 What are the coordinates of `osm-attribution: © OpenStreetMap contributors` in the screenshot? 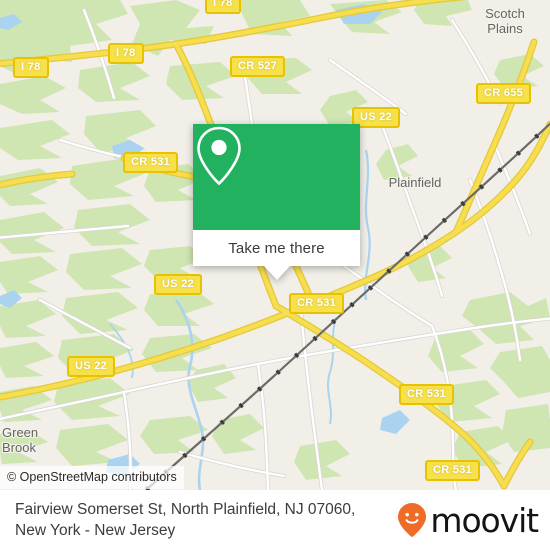 It's located at (92, 477).